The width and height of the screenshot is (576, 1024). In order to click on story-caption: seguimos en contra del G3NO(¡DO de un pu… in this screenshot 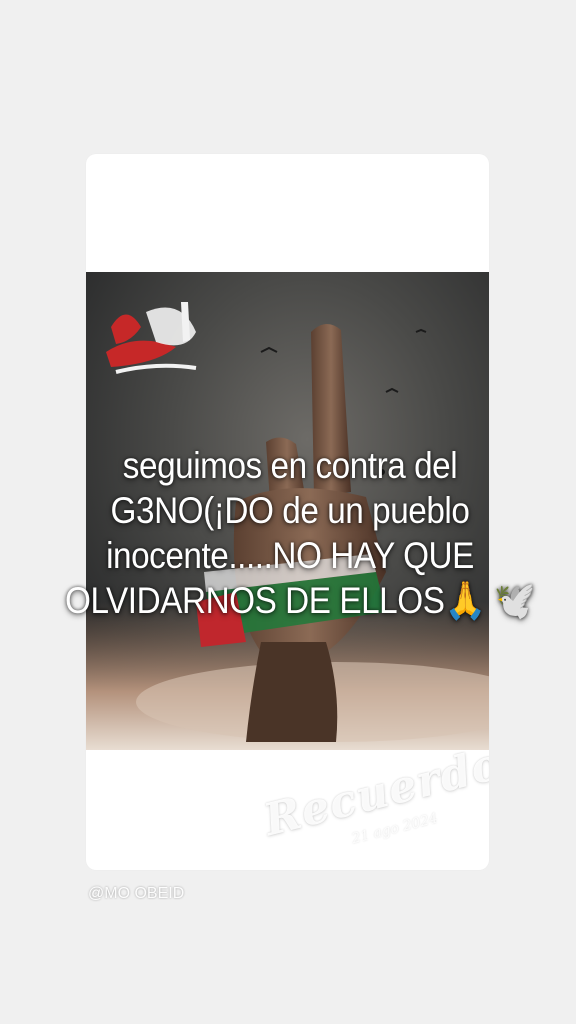, I will do `click(300, 533)`.